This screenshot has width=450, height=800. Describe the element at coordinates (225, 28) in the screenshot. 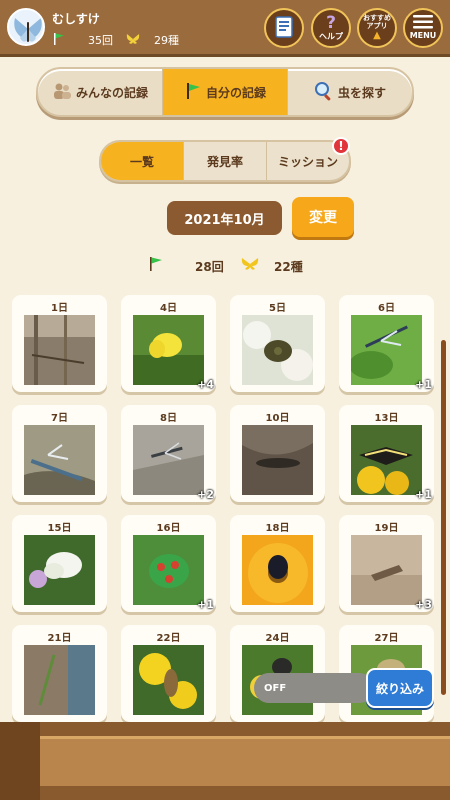

I see `top-bar: むしすけ 35回 29種 ? ヘルプ おすすめアプリ ▲ MENU` at that location.